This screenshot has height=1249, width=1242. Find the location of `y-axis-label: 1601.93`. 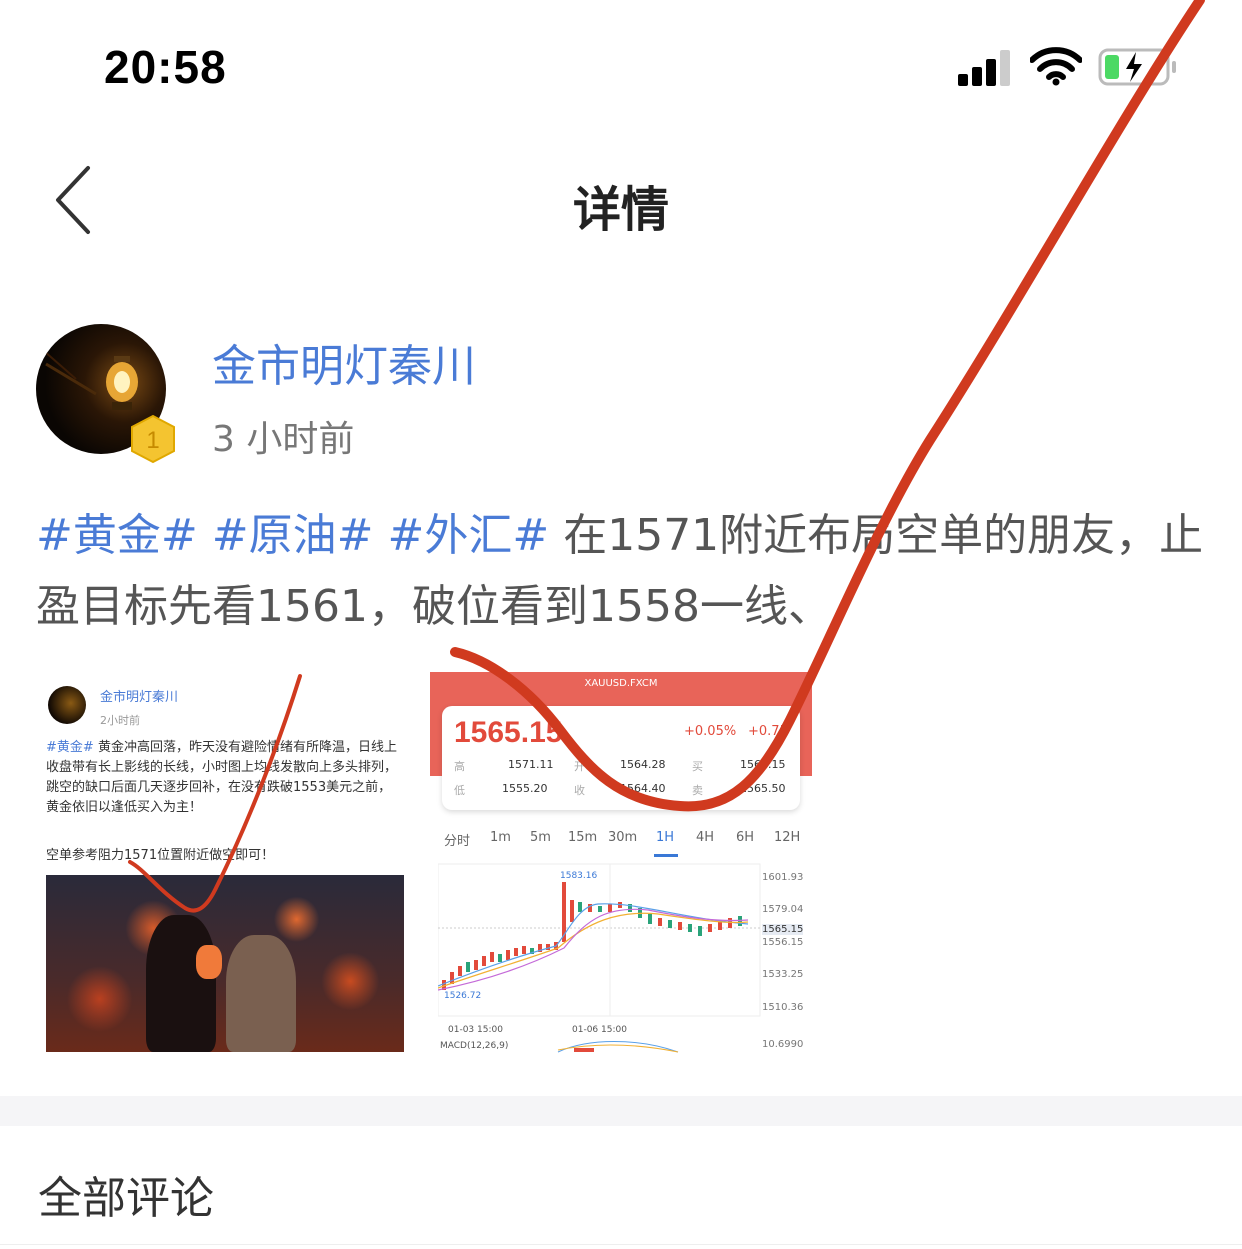

y-axis-label: 1601.93 is located at coordinates (783, 877).